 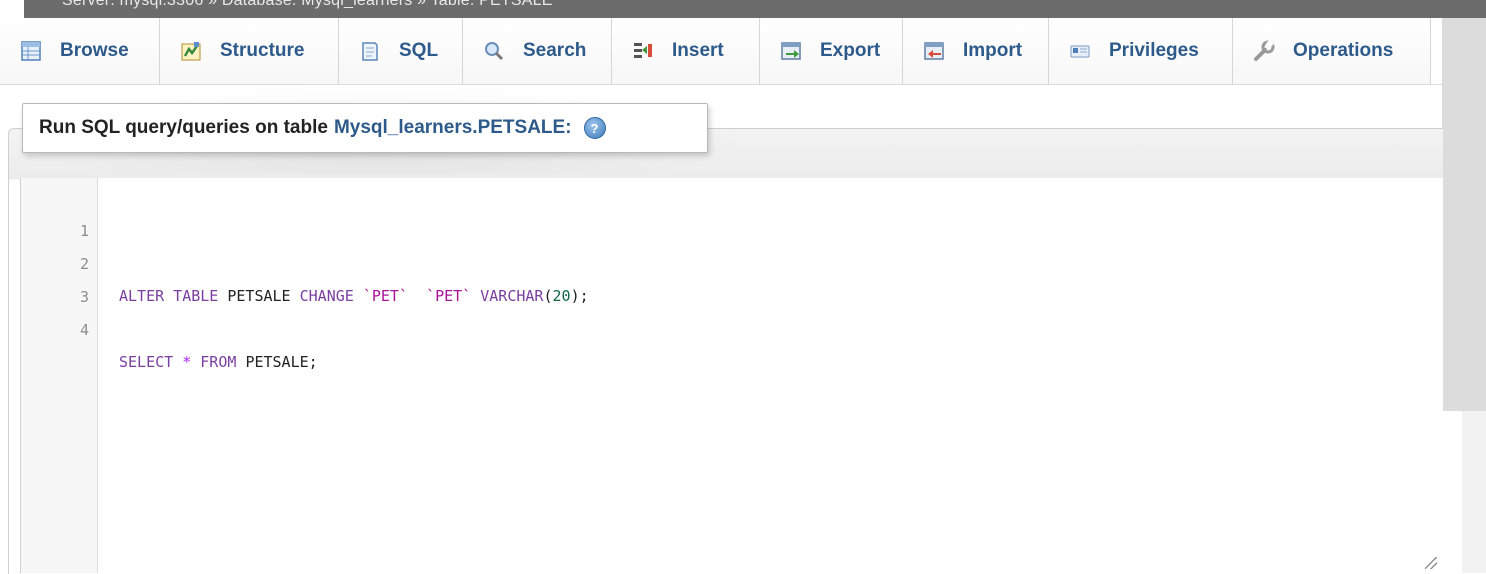 I want to click on right-scroll-track-lower, so click(x=1474, y=492).